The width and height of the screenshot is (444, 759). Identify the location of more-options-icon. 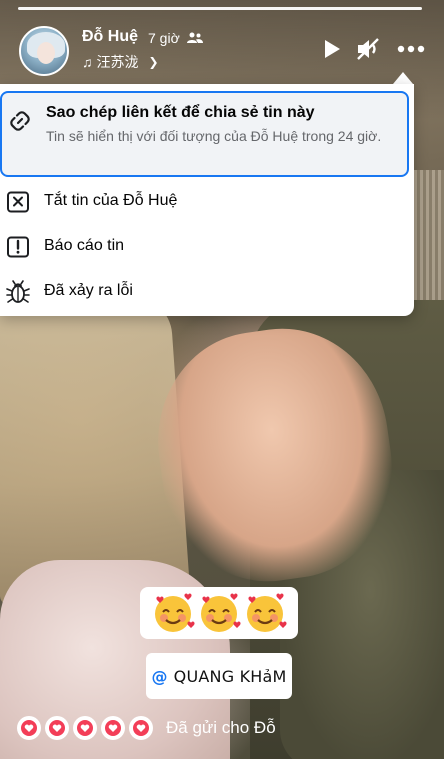
(411, 49).